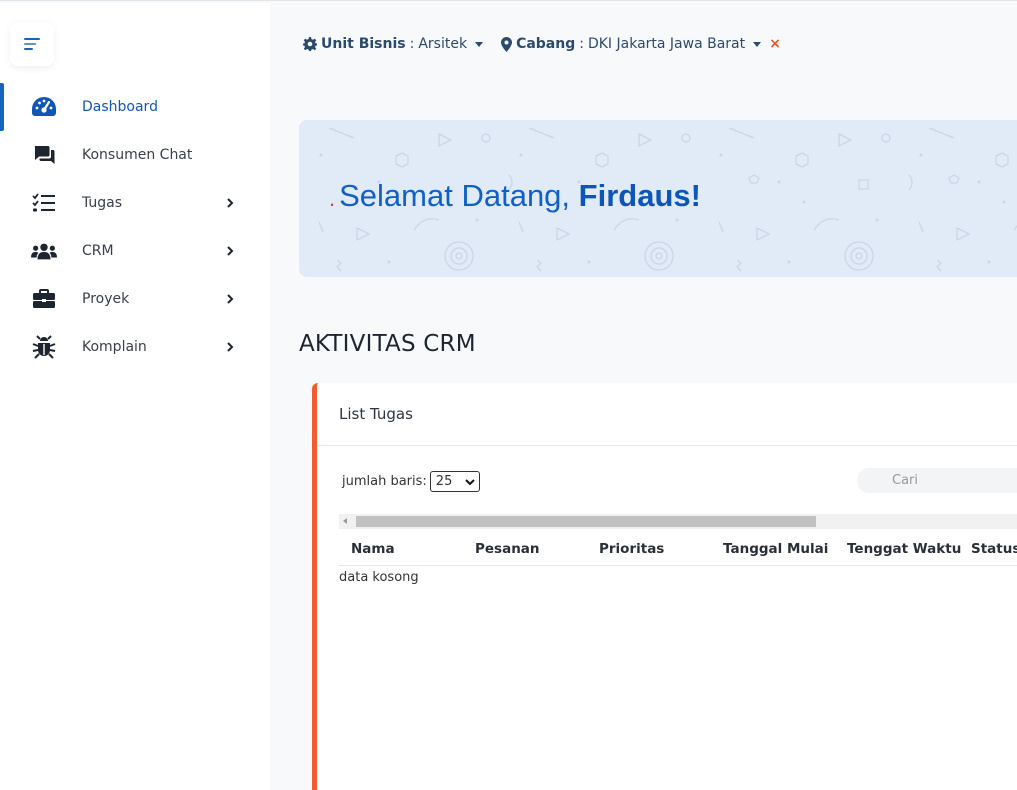 The height and width of the screenshot is (790, 1017). What do you see at coordinates (507, 44) in the screenshot?
I see `map-marker-icon` at bounding box center [507, 44].